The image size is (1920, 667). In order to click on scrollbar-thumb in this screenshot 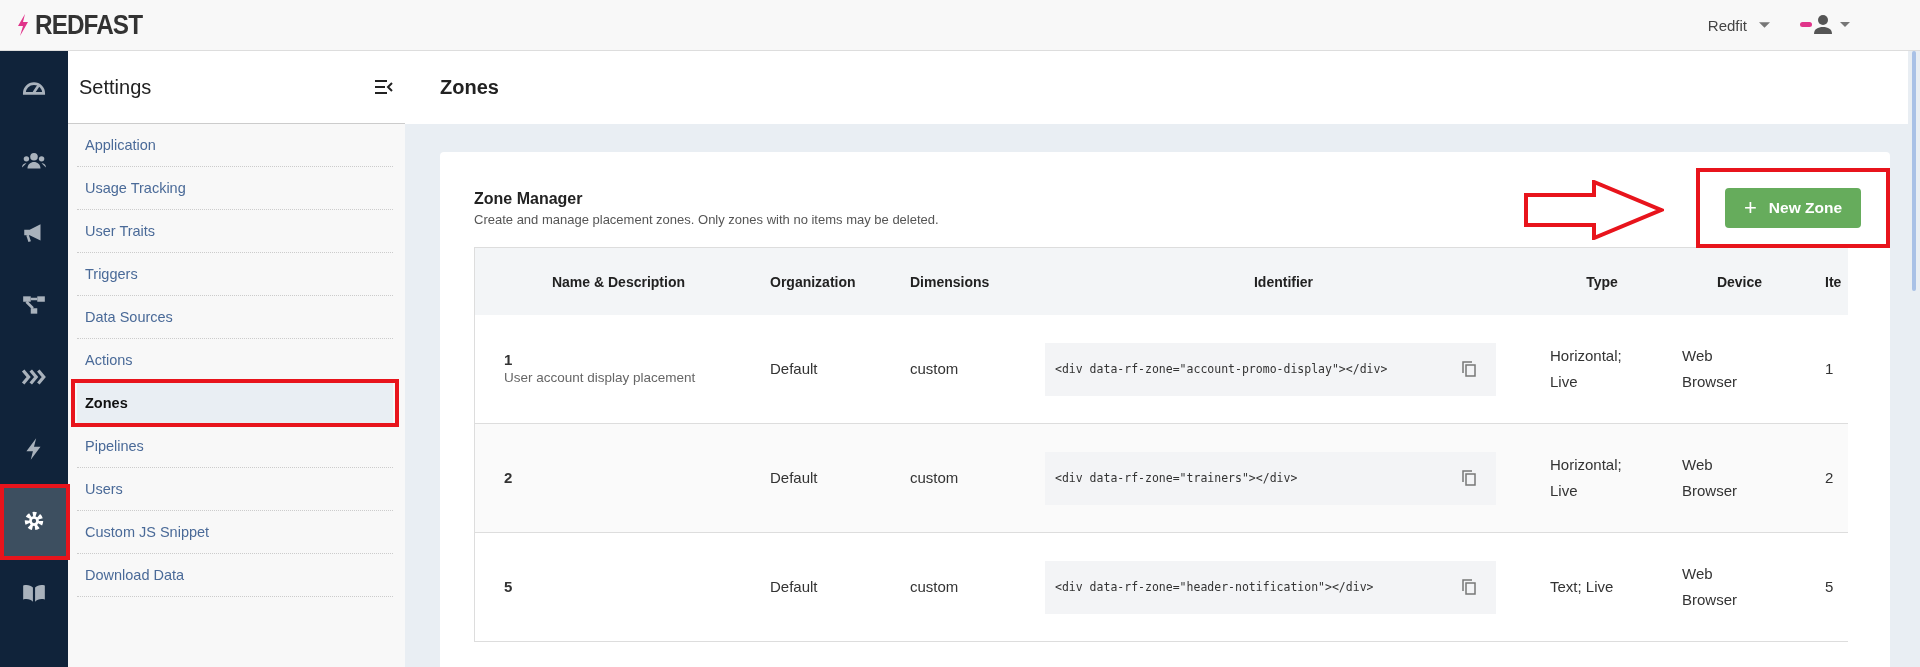, I will do `click(1914, 171)`.